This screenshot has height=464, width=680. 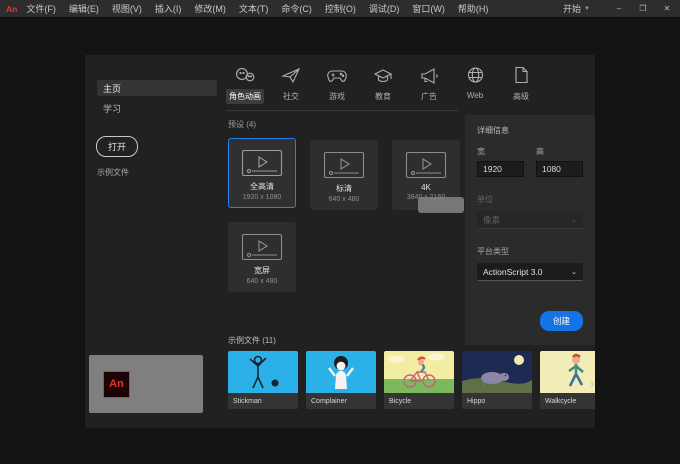 What do you see at coordinates (473, 8) in the screenshot?
I see `menu-help: 帮助(H)` at bounding box center [473, 8].